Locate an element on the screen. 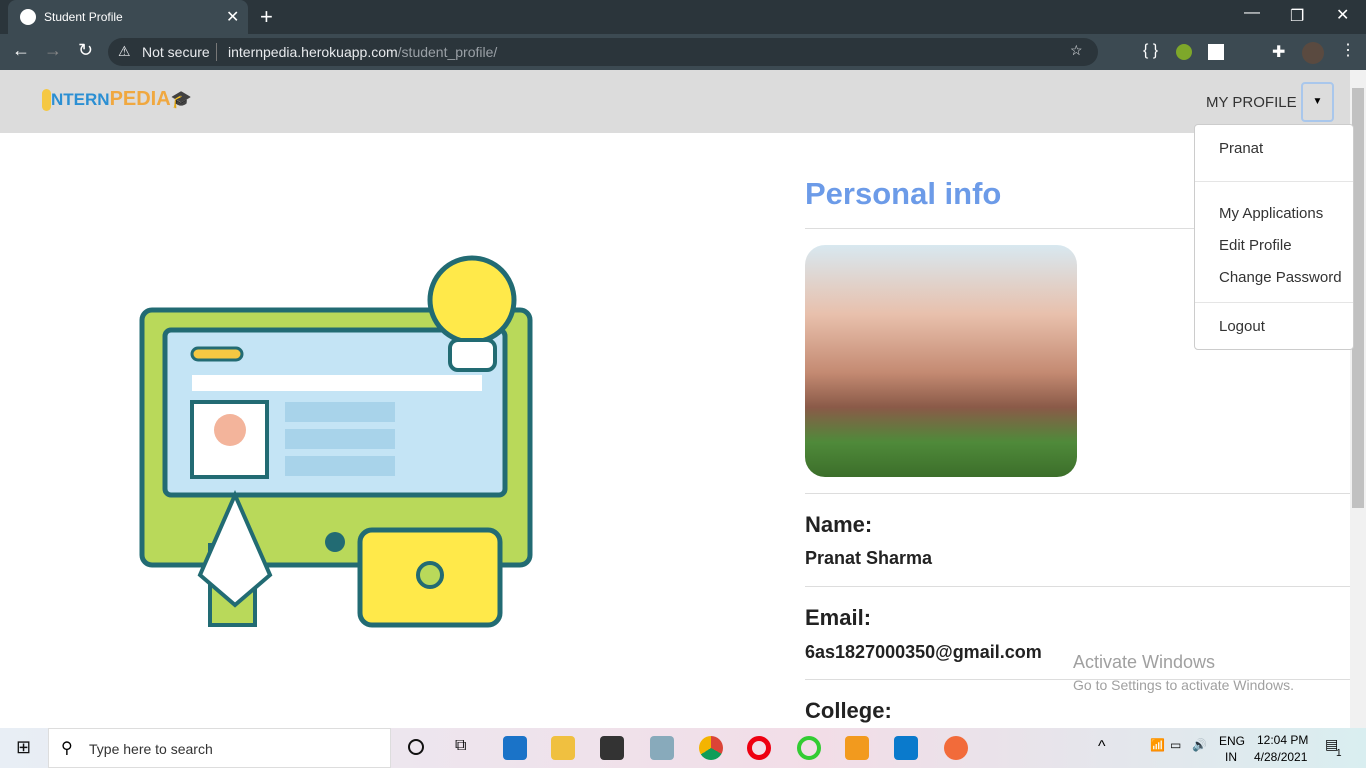  file-explorer-icon is located at coordinates (563, 748).